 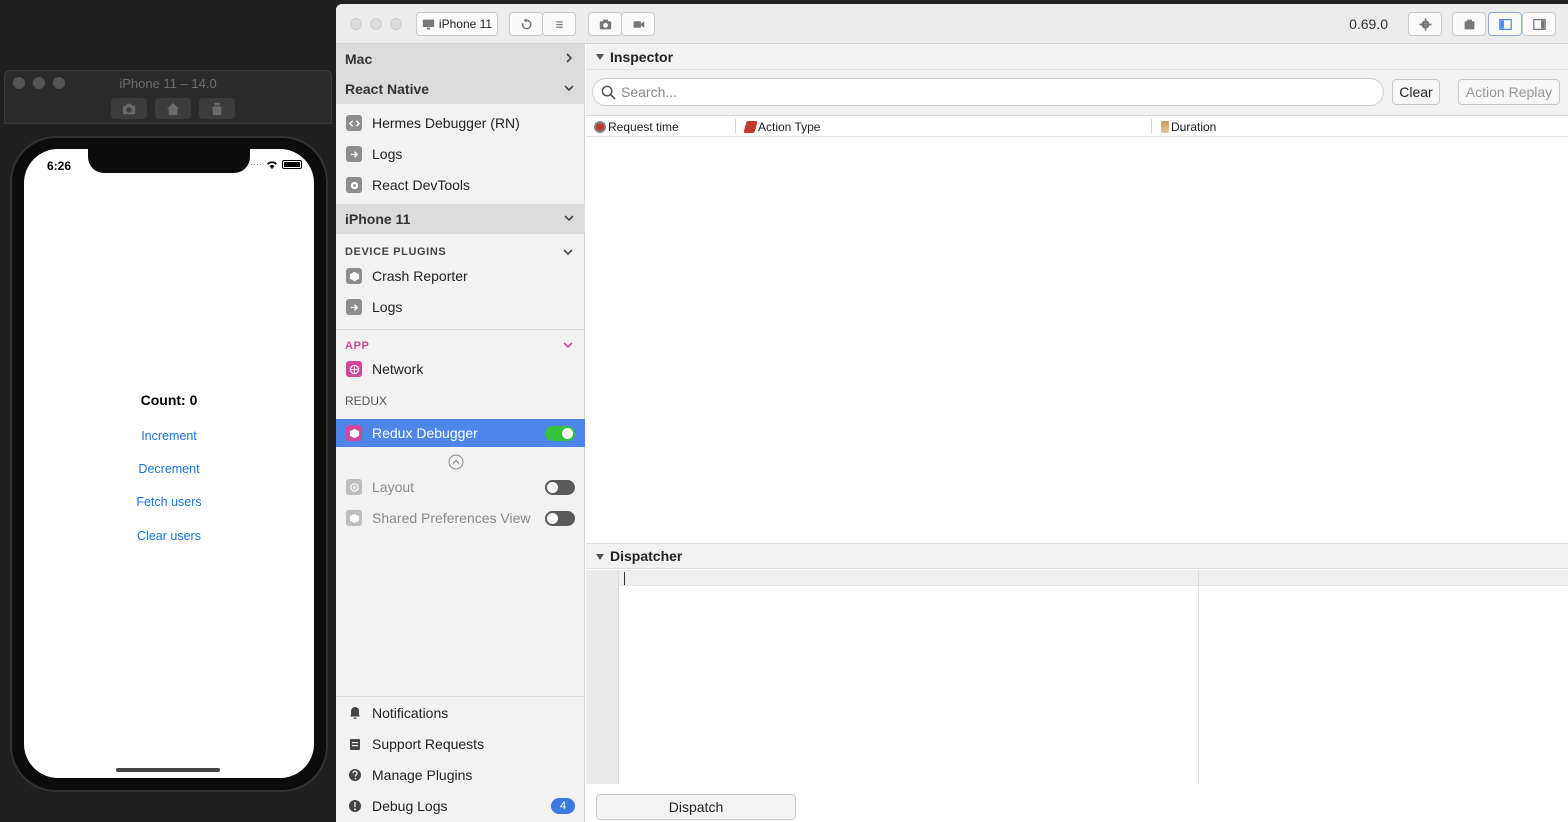 What do you see at coordinates (428, 744) in the screenshot?
I see `bottom-item-label: Support Requests` at bounding box center [428, 744].